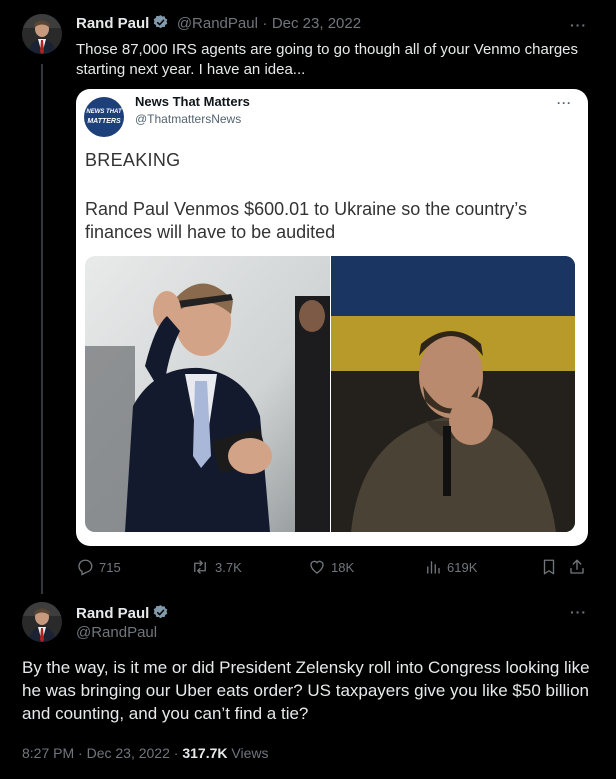 The width and height of the screenshot is (616, 779). Describe the element at coordinates (228, 567) in the screenshot. I see `repost-count: 3.7K` at that location.